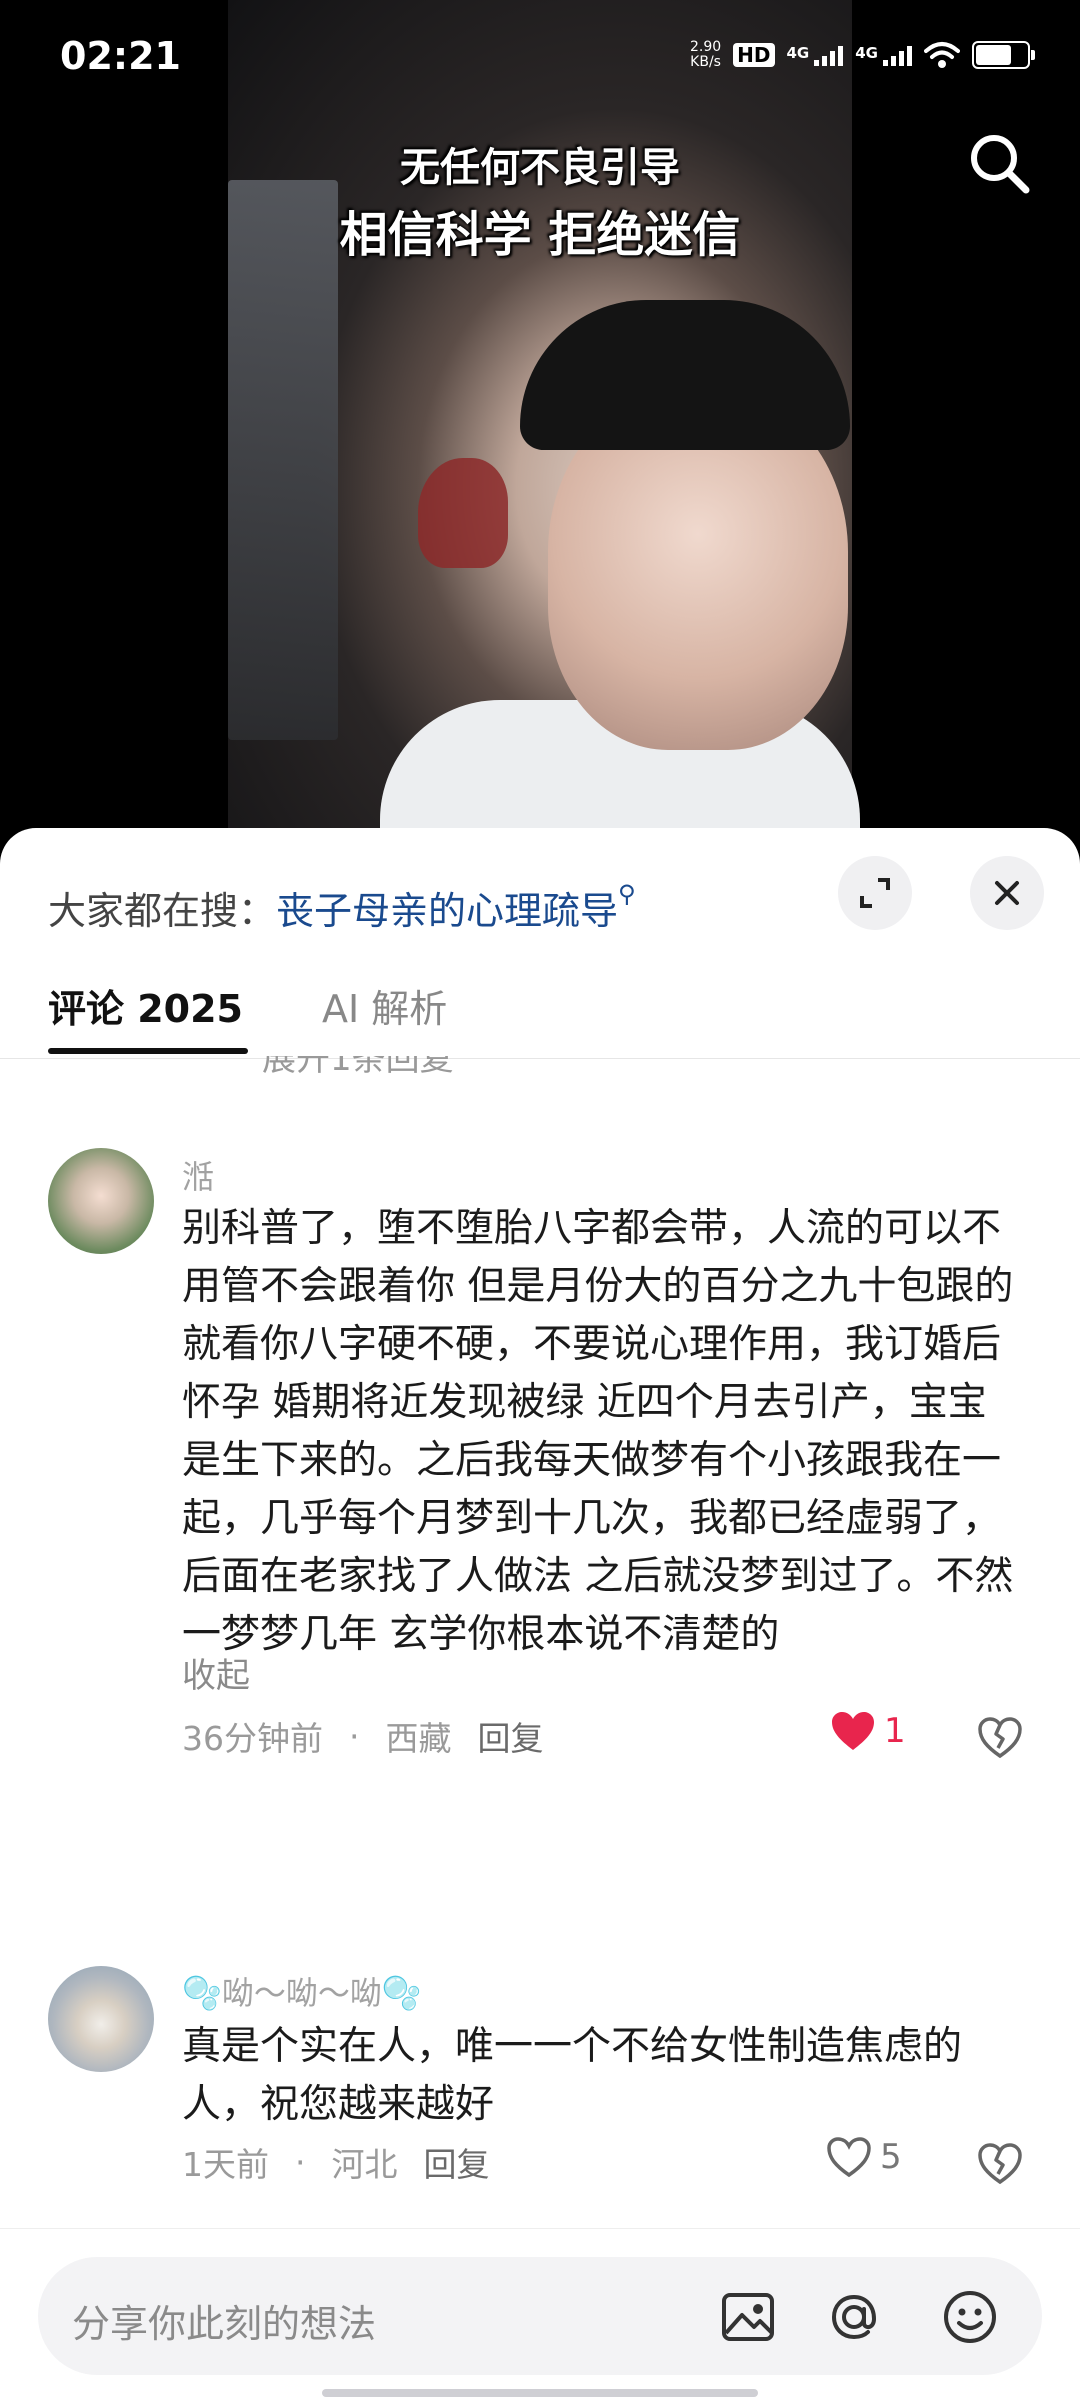  Describe the element at coordinates (540, 1018) in the screenshot. I see `comment-tabs: 评论 2025 AI 解析` at that location.